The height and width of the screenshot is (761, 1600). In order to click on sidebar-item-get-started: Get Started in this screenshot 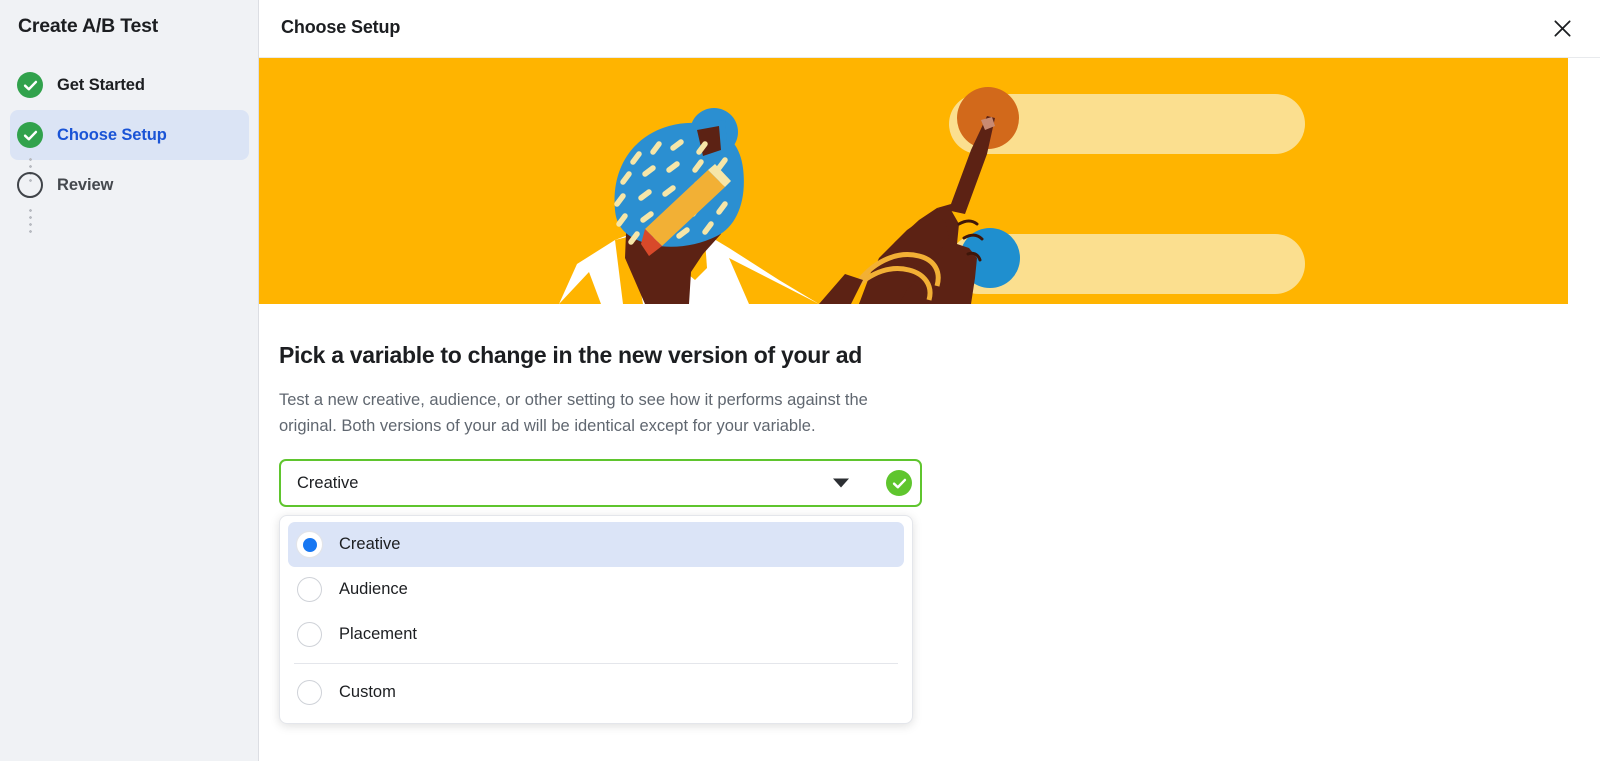, I will do `click(129, 85)`.